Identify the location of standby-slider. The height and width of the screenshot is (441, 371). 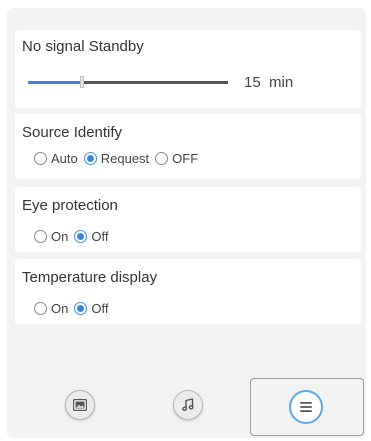
(128, 82).